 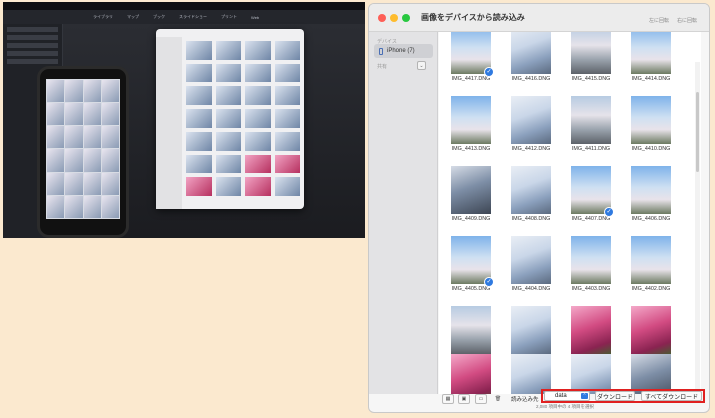 What do you see at coordinates (159, 16) in the screenshot?
I see `toolbar-item: ブック` at bounding box center [159, 16].